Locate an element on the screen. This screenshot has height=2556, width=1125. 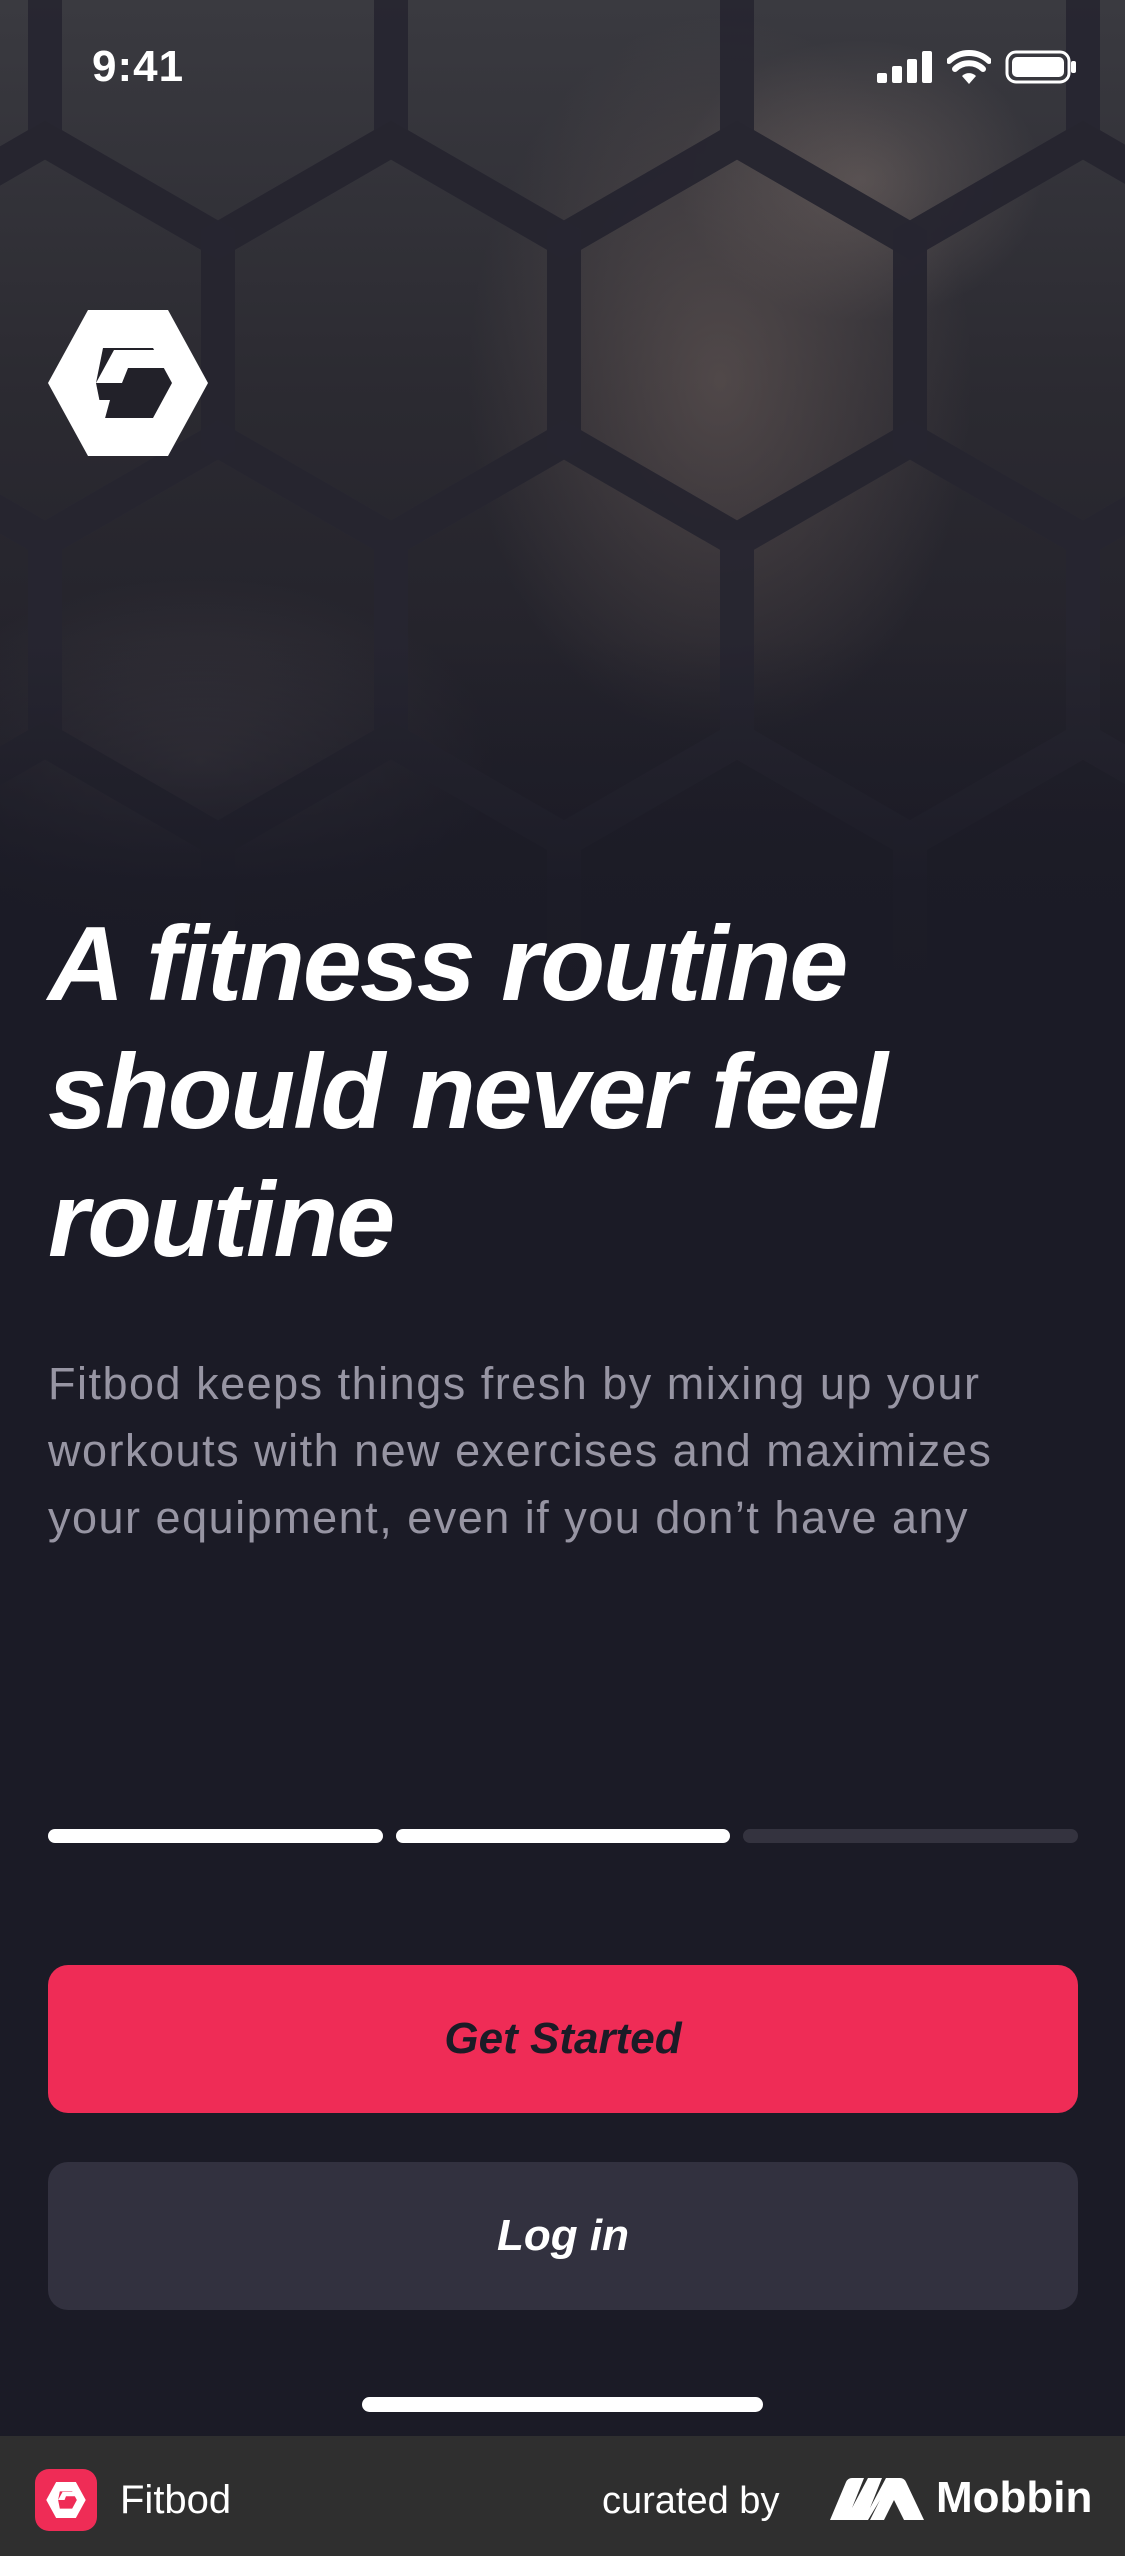
fitbod-app-icon is located at coordinates (66, 2500).